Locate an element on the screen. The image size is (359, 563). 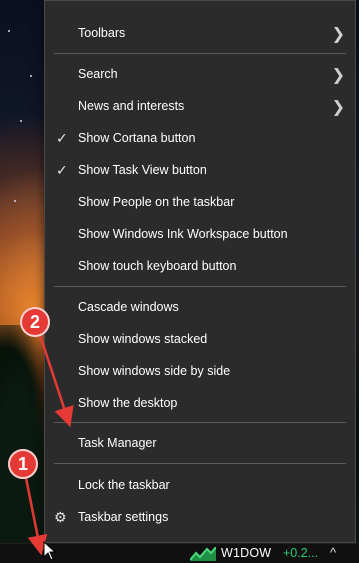
stock-ticker-symbol: W1DOW is located at coordinates (246, 553).